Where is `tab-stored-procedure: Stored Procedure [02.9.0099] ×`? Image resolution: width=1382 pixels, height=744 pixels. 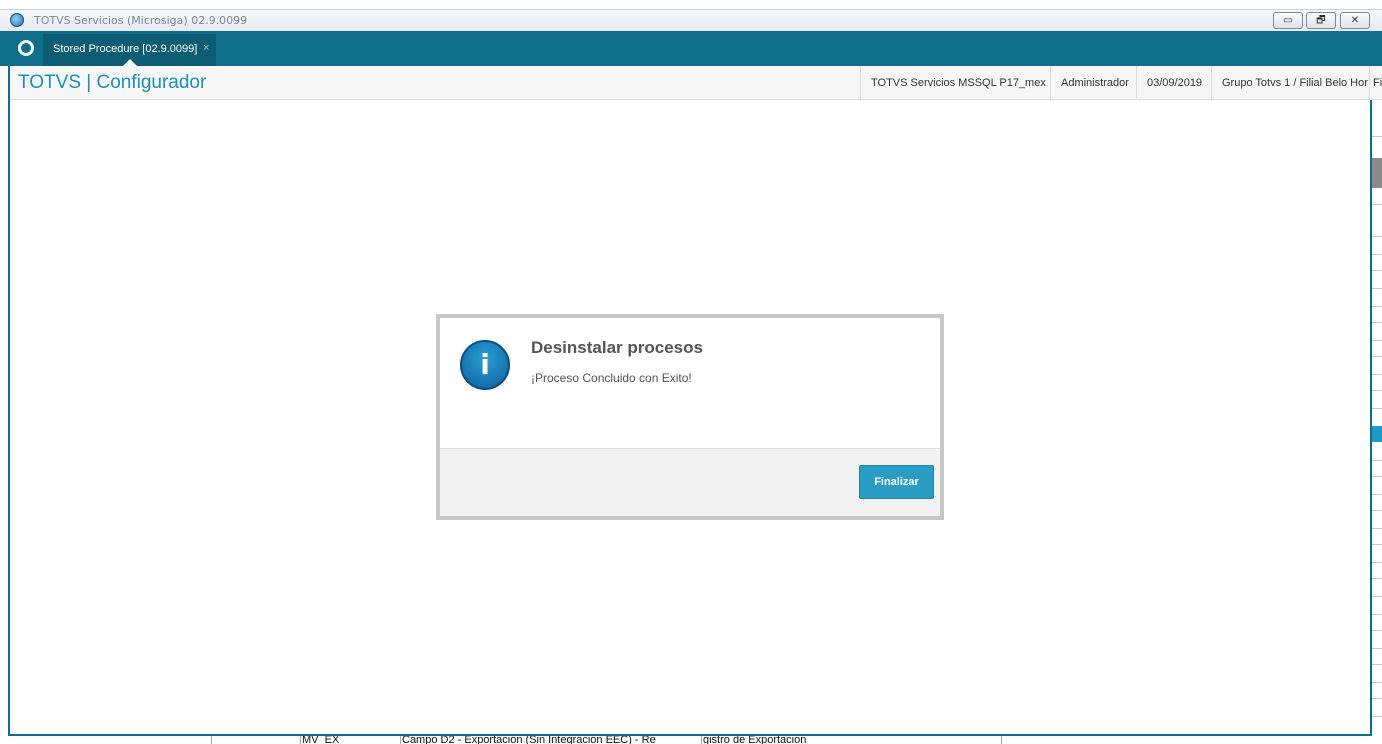 tab-stored-procedure: Stored Procedure [02.9.0099] × is located at coordinates (129, 50).